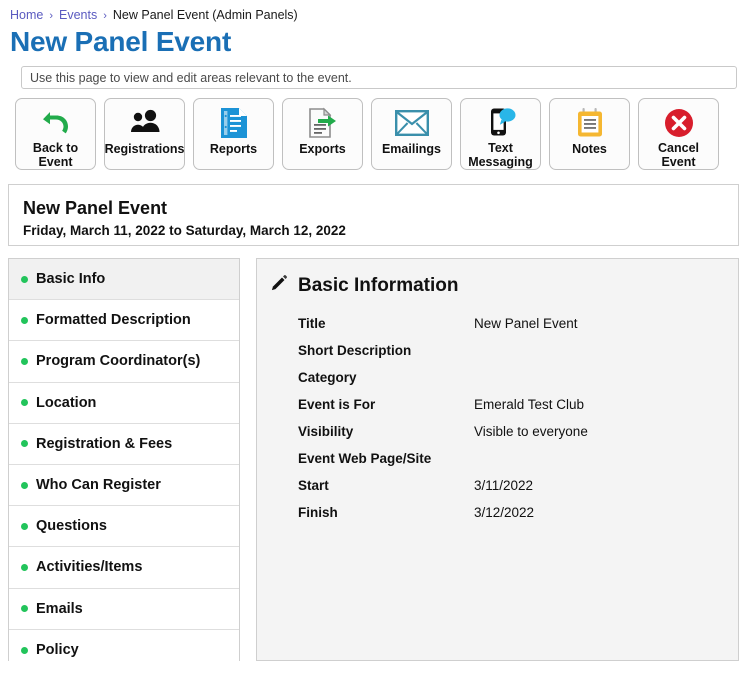 The height and width of the screenshot is (689, 747). What do you see at coordinates (318, 512) in the screenshot?
I see `field-label: Finish` at bounding box center [318, 512].